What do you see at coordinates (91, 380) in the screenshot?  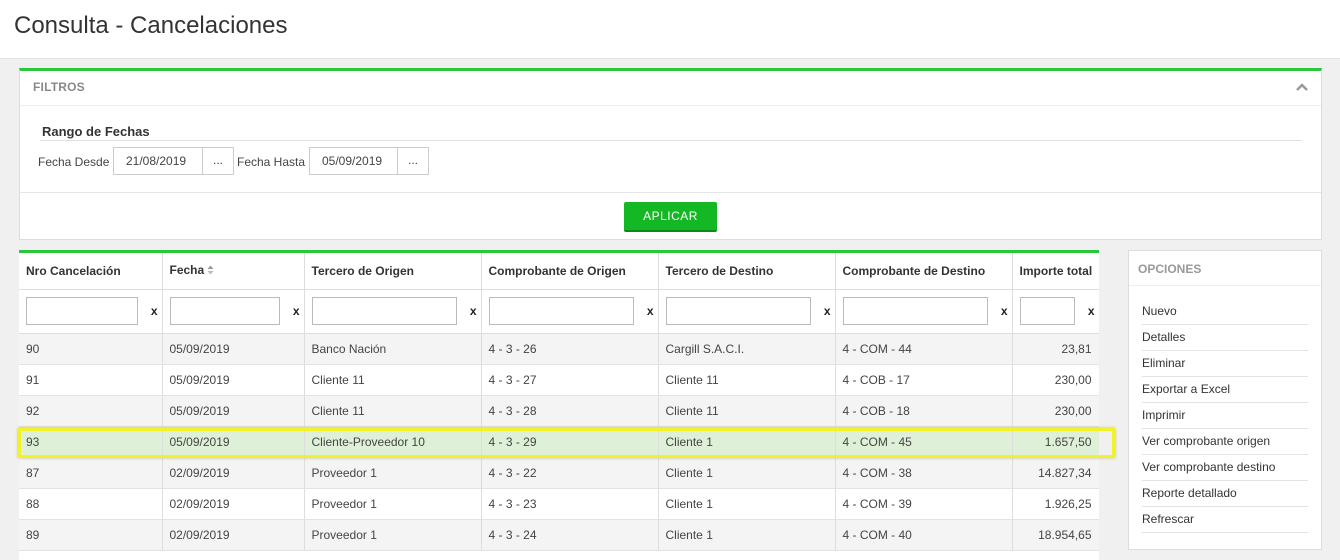 I see `nro-cancelacion-cell: 91` at bounding box center [91, 380].